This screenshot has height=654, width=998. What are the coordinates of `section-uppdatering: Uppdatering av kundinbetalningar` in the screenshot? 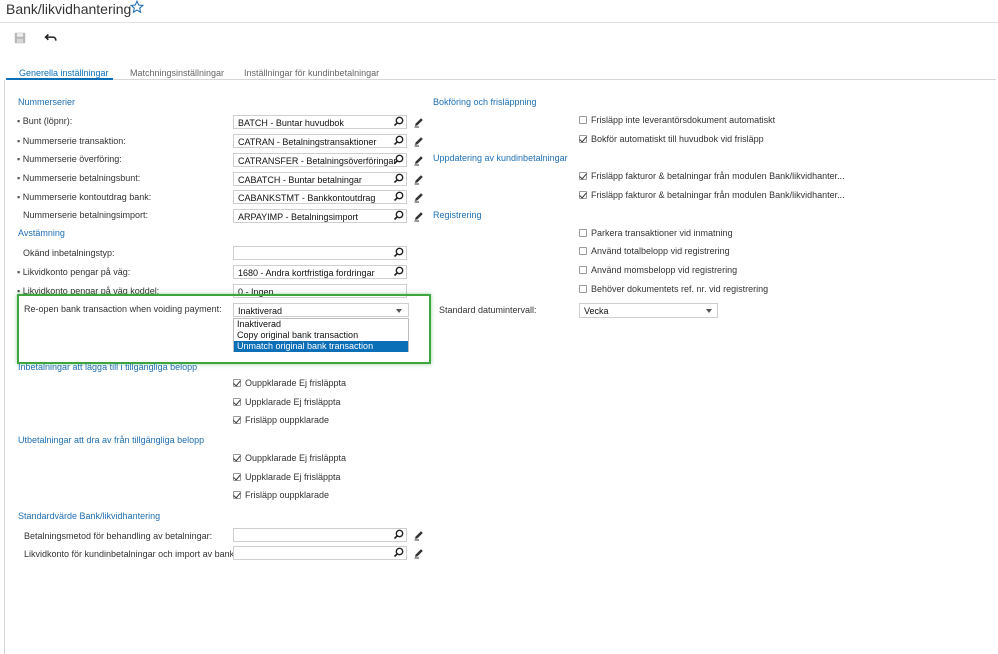 It's located at (500, 158).